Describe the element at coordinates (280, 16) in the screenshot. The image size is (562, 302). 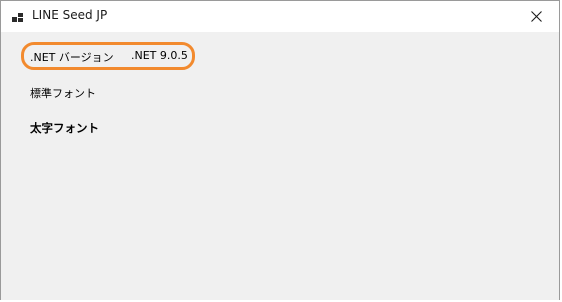
I see `title-bar: LINE Seed JP` at that location.